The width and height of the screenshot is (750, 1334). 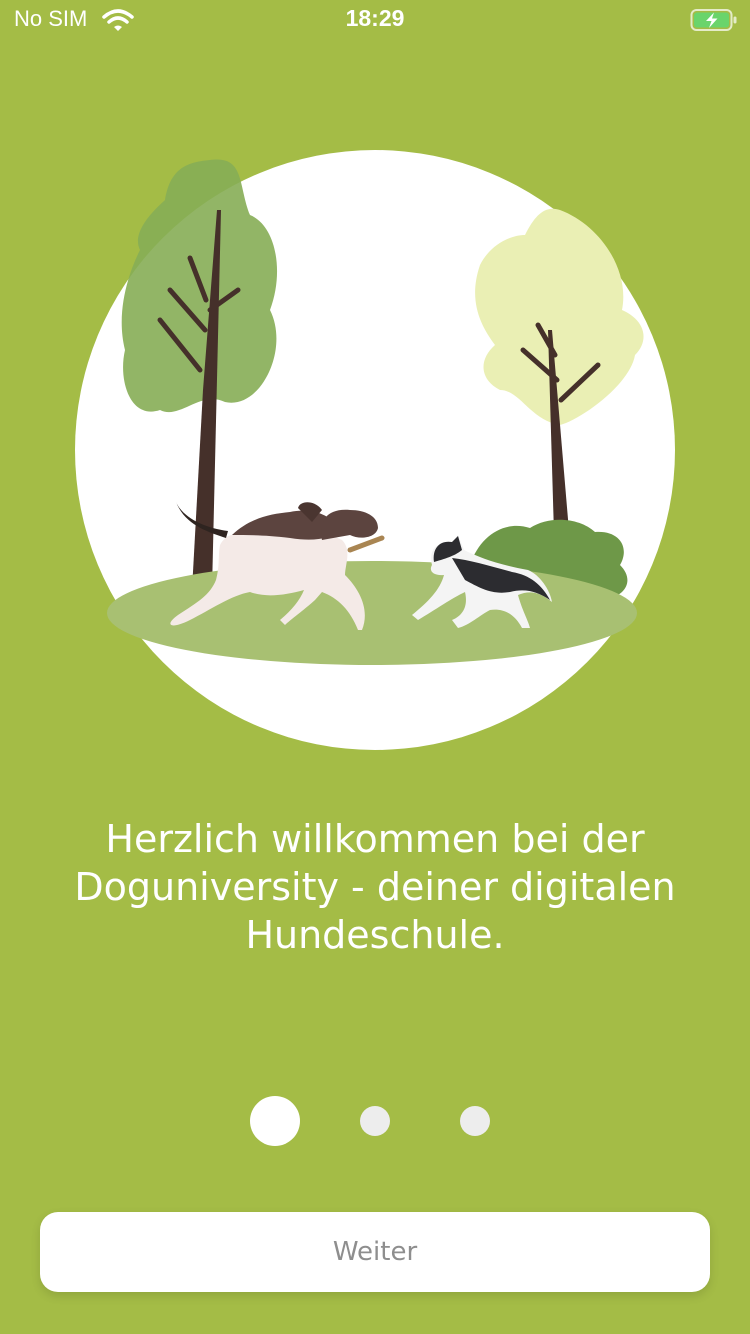 I want to click on status-bar: No SIM 18:29, so click(x=375, y=20).